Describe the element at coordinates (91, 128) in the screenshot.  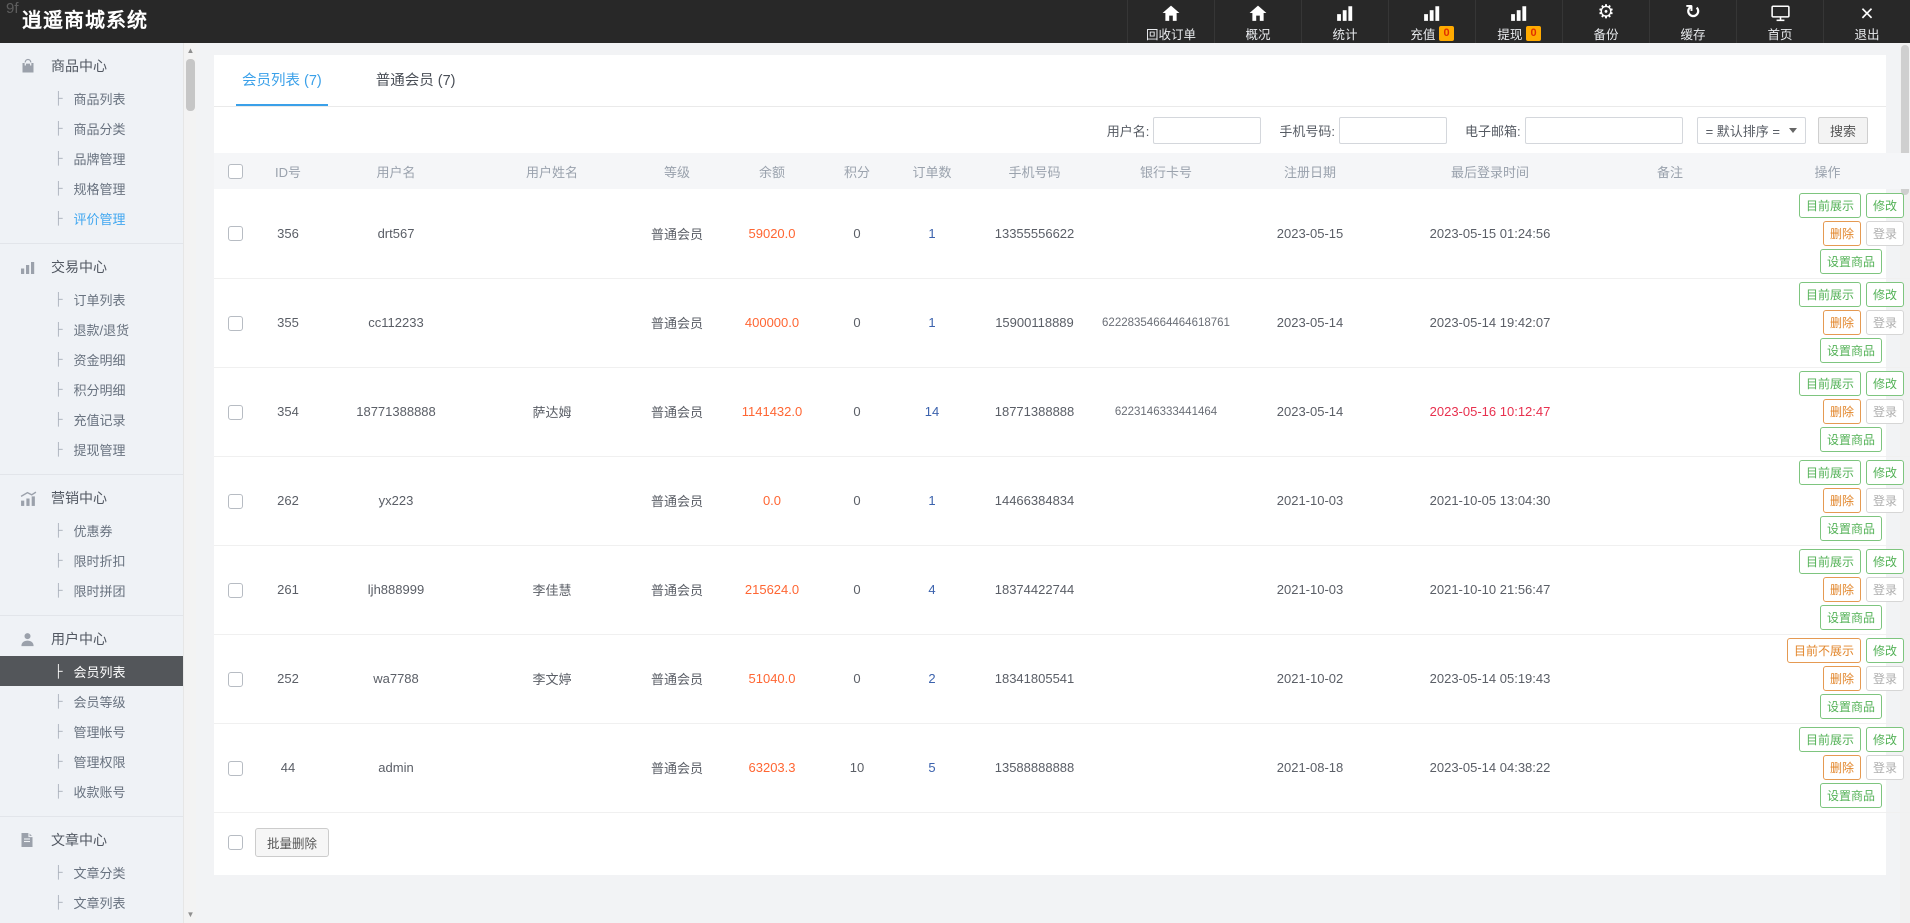
I see `sidebar-item-product-category: ├ 商品分类` at that location.